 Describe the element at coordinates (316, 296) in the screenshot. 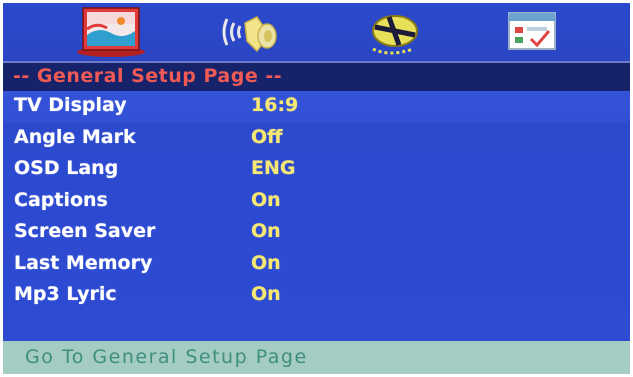

I see `menu-item-mp3-lyric: Mp3 Lyric On` at that location.